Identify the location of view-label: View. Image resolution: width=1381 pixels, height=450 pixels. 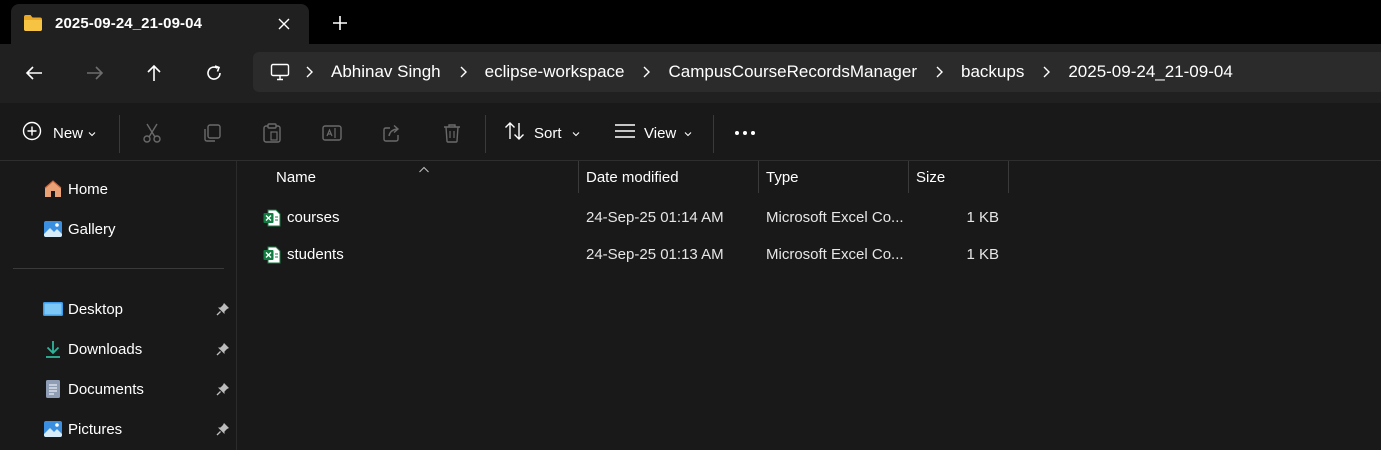
(660, 133).